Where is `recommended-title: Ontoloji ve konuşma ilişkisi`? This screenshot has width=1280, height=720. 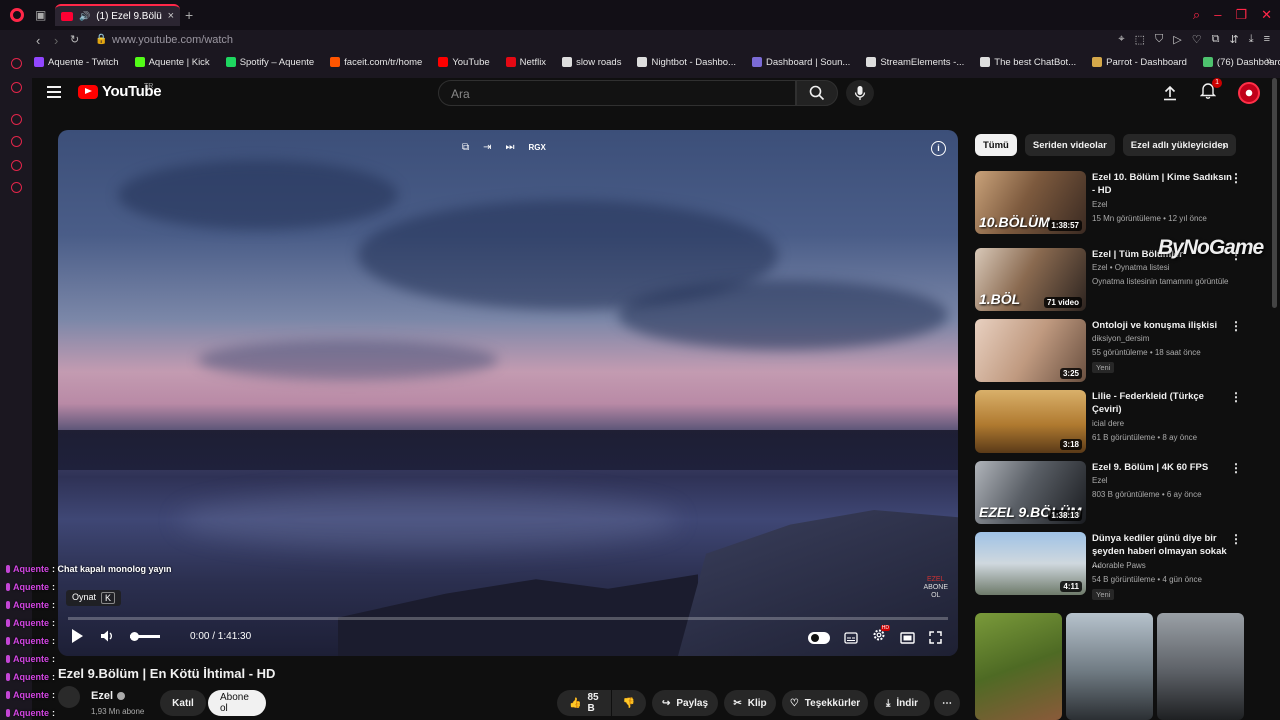 recommended-title: Ontoloji ve konuşma ilişkisi is located at coordinates (1162, 325).